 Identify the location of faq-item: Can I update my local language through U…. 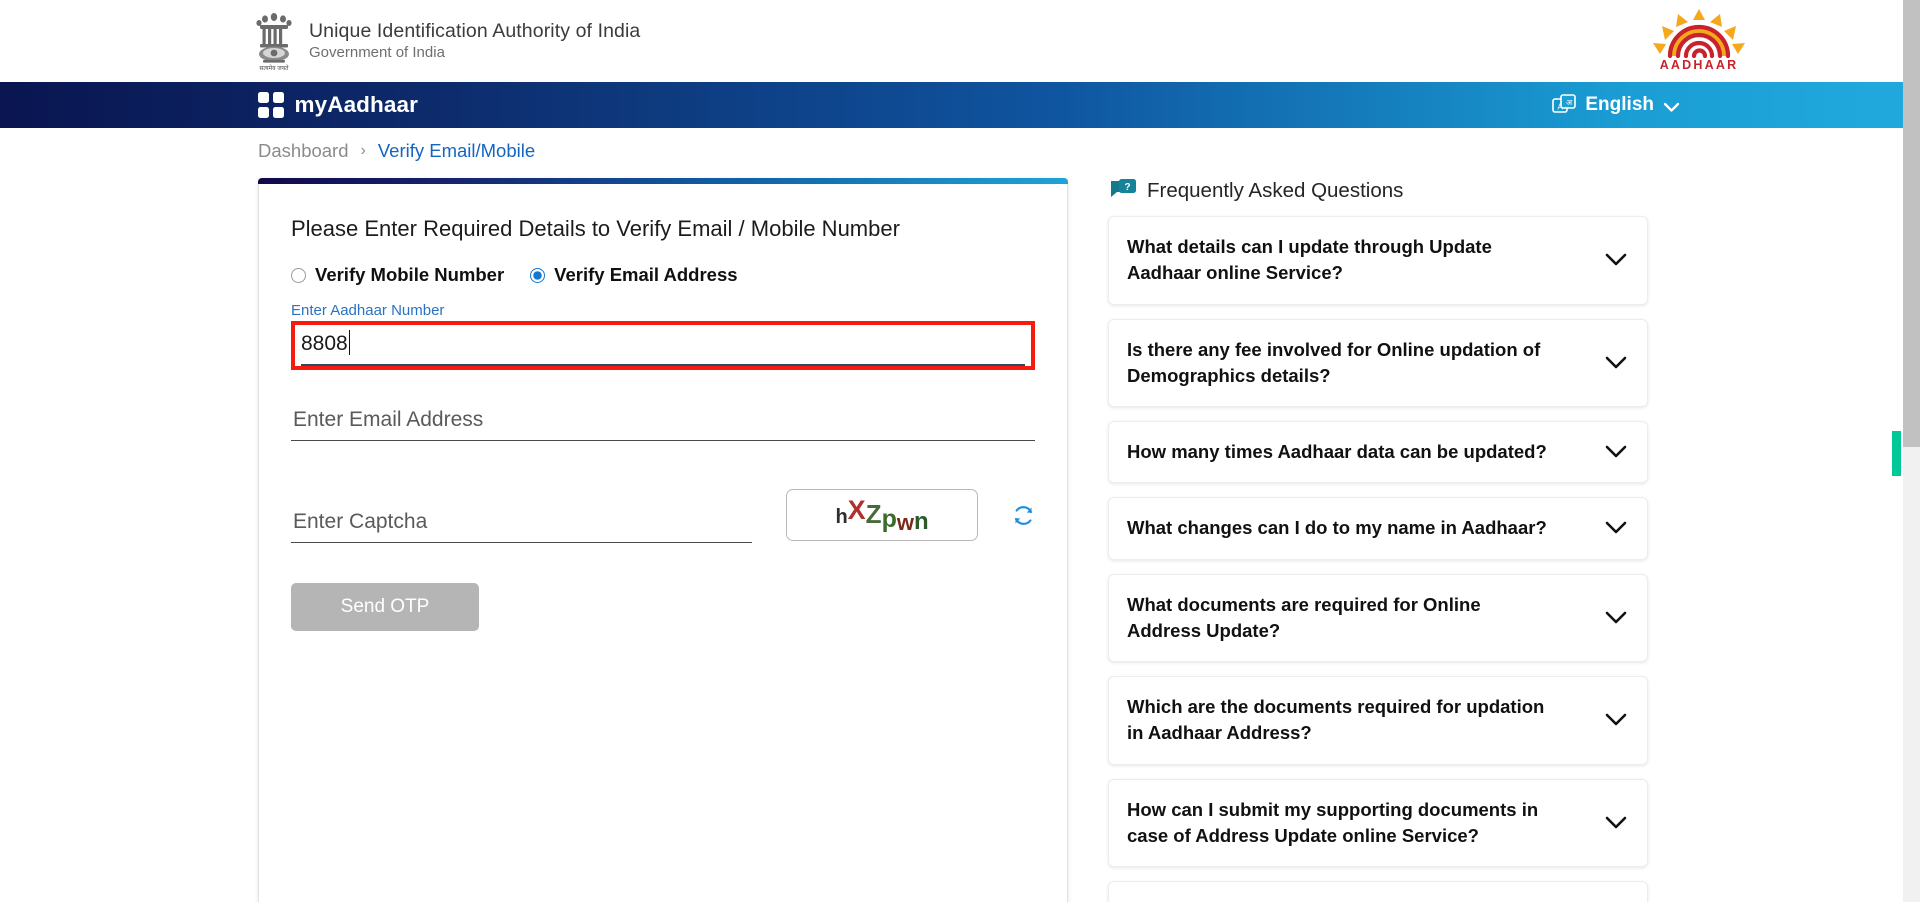
(1378, 891).